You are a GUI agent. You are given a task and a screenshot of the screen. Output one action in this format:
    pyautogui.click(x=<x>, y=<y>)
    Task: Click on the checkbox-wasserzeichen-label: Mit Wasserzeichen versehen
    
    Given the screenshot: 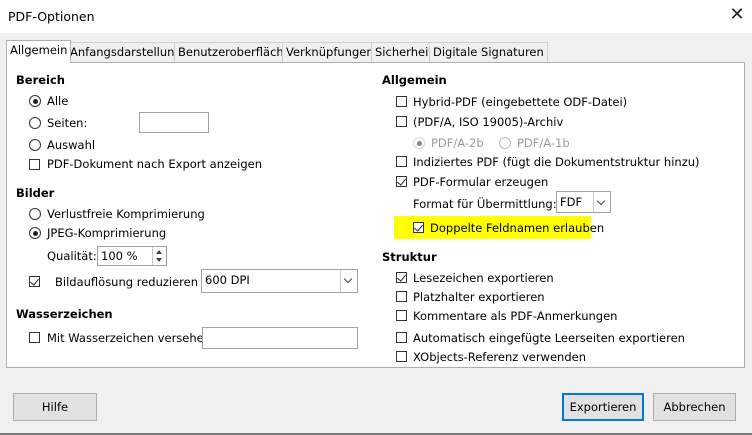 What is the action you would take?
    pyautogui.click(x=129, y=338)
    